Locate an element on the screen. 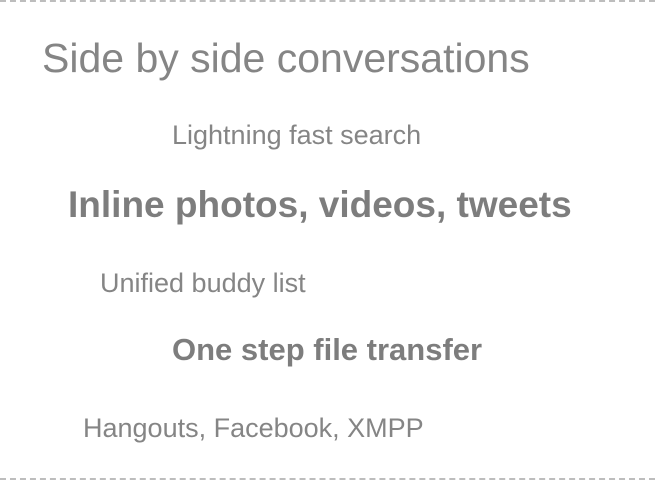 The width and height of the screenshot is (655, 481). feature-one-step-file-transfer: One step file transfer is located at coordinates (327, 349).